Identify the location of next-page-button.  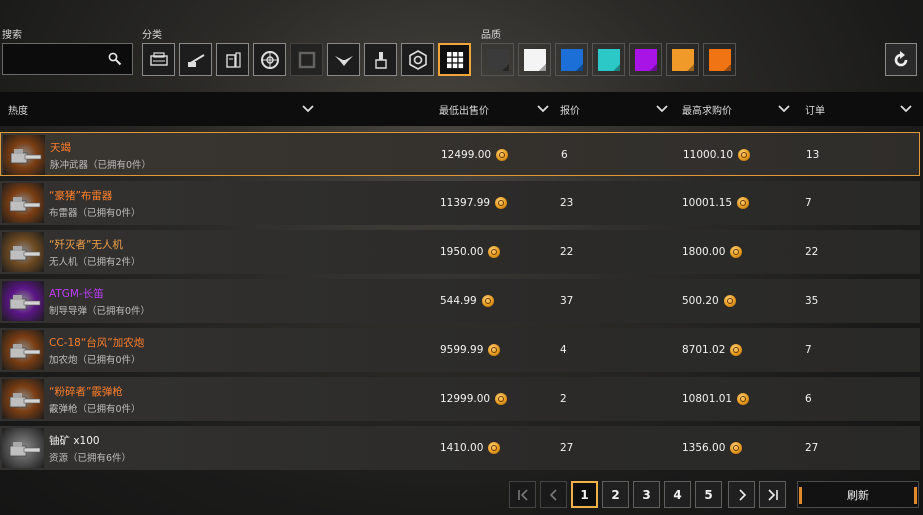
(741, 494).